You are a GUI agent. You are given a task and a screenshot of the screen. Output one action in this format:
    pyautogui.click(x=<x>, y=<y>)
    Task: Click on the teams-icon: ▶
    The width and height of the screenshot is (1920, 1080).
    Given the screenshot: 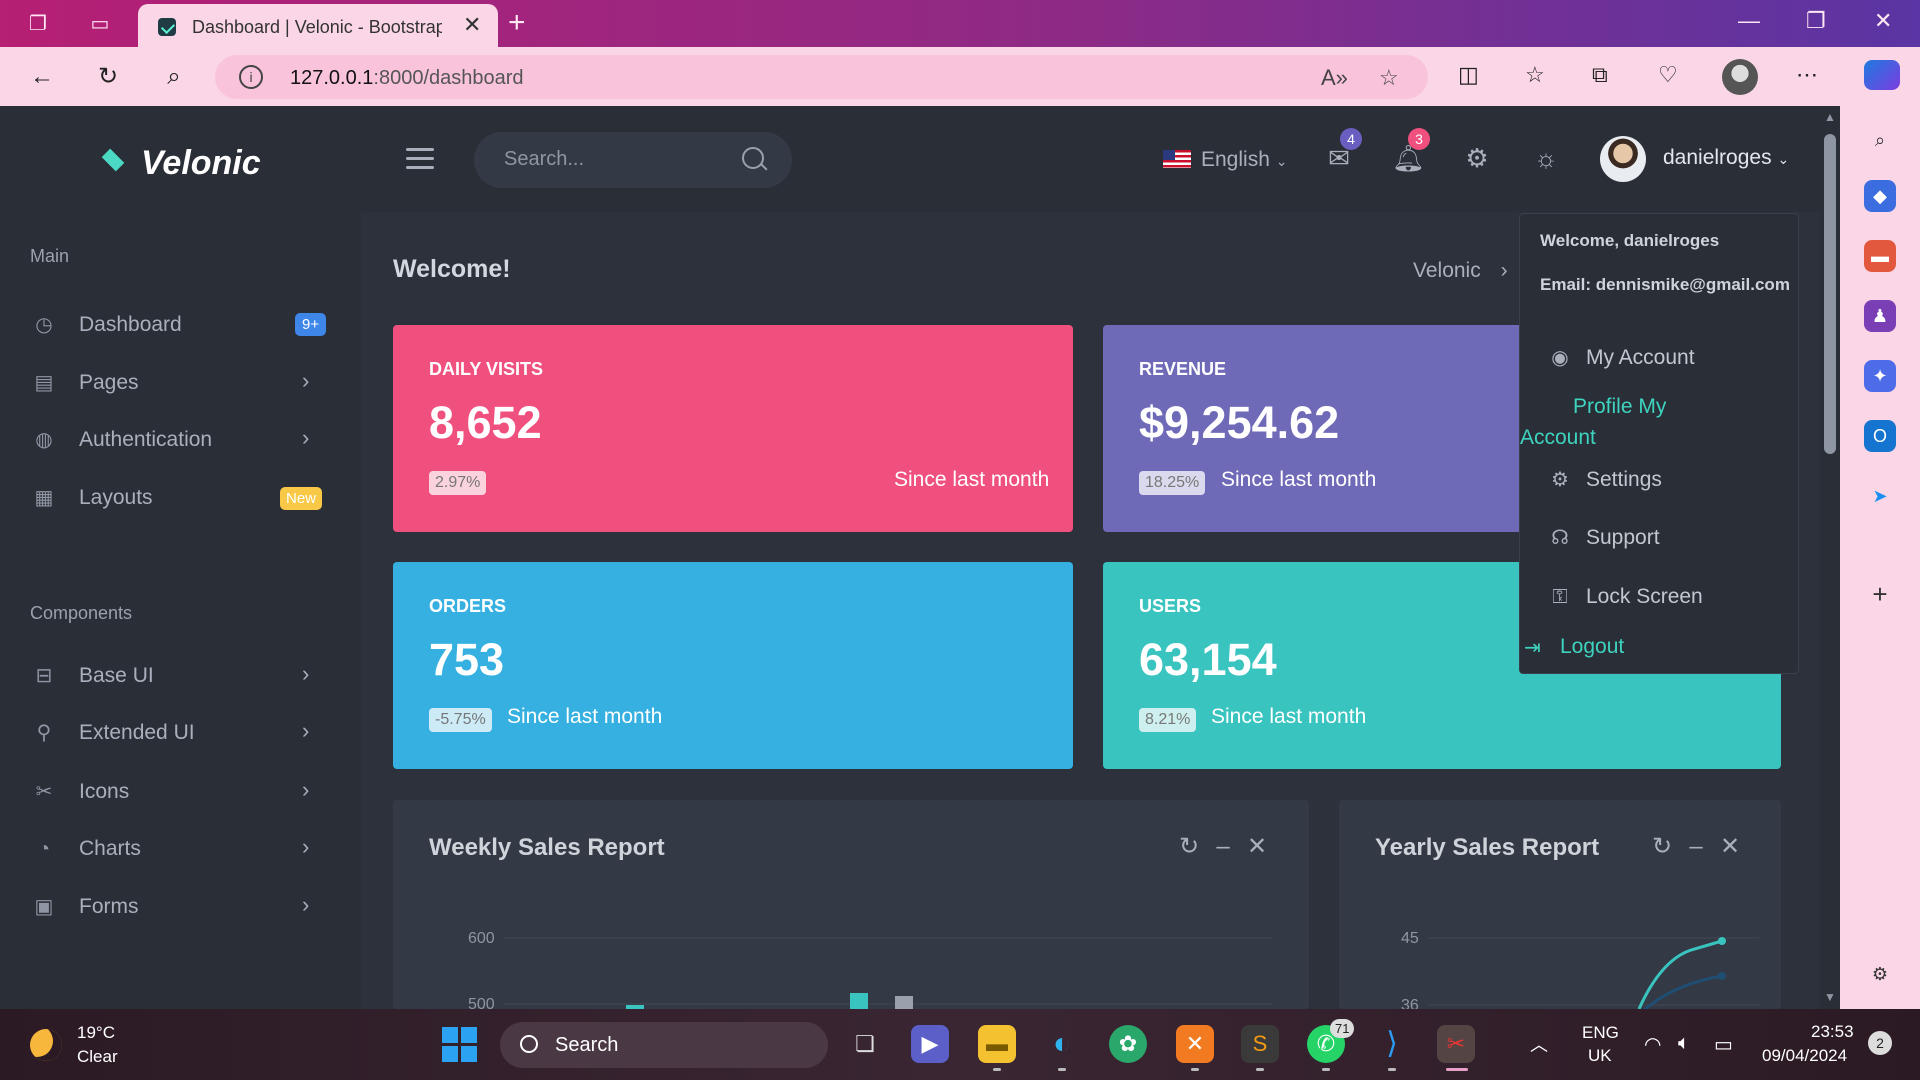 What is the action you would take?
    pyautogui.click(x=930, y=1044)
    